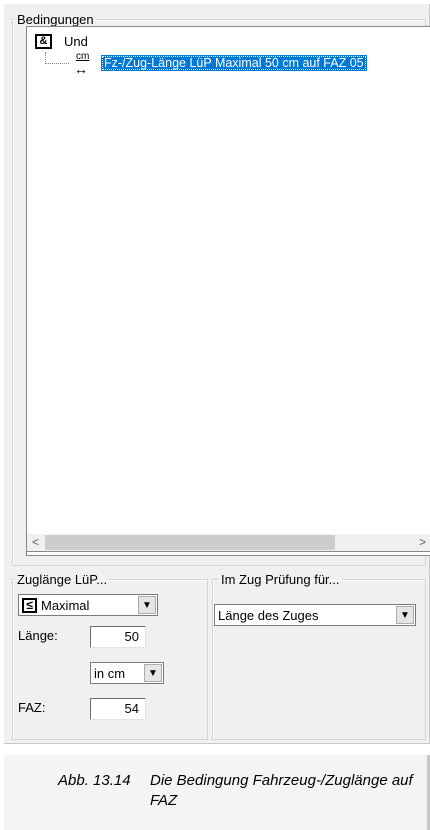 The height and width of the screenshot is (830, 430). What do you see at coordinates (118, 637) in the screenshot?
I see `laenge-input: 50` at bounding box center [118, 637].